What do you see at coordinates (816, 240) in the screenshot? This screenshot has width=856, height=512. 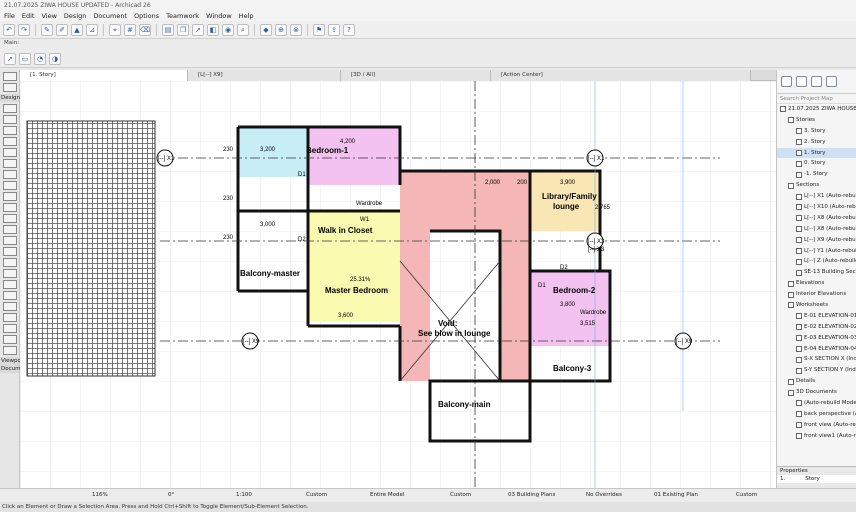 I see `tree-item: L[--] X9 (Auto-rebuild Model)` at bounding box center [816, 240].